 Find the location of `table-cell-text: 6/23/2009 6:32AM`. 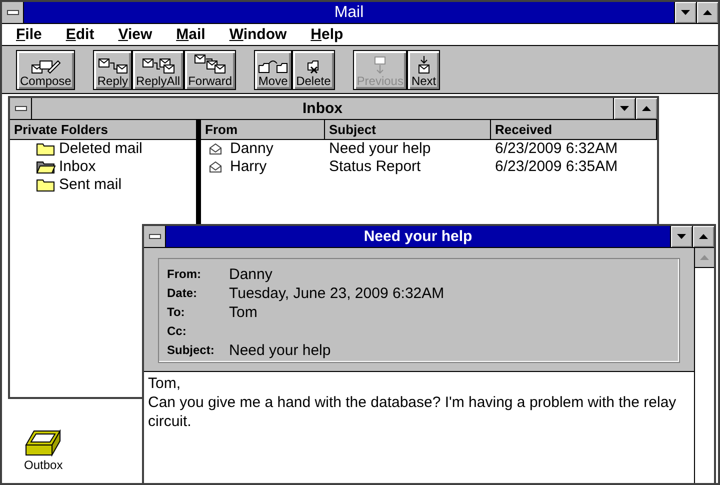

table-cell-text: 6/23/2009 6:32AM is located at coordinates (556, 148).